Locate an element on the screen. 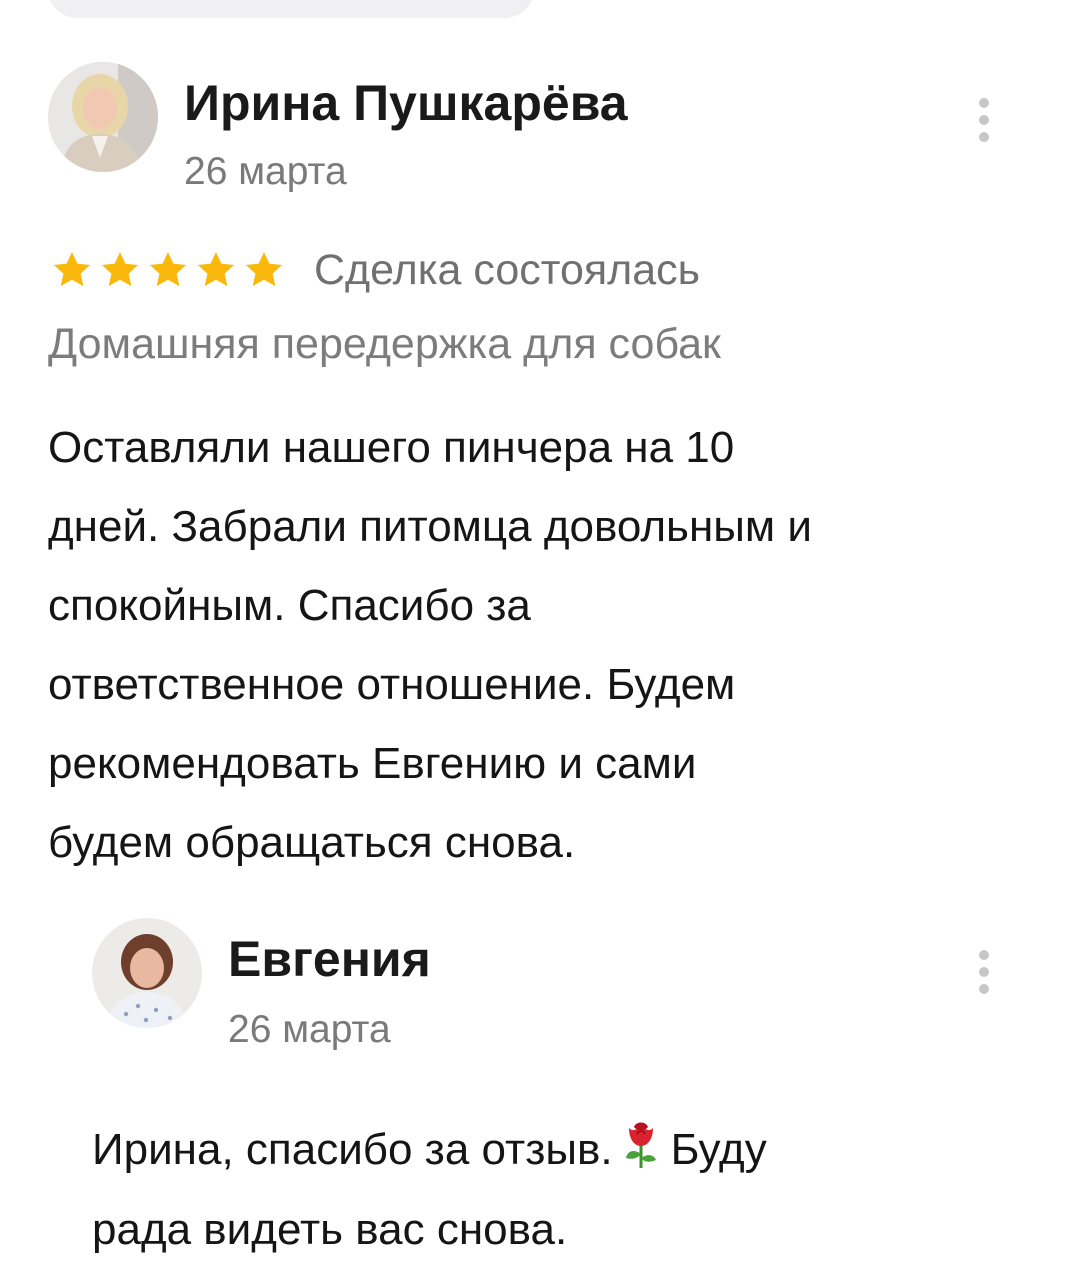 Image resolution: width=1080 pixels, height=1270 pixels. reply-date: 26 марта is located at coordinates (309, 1029).